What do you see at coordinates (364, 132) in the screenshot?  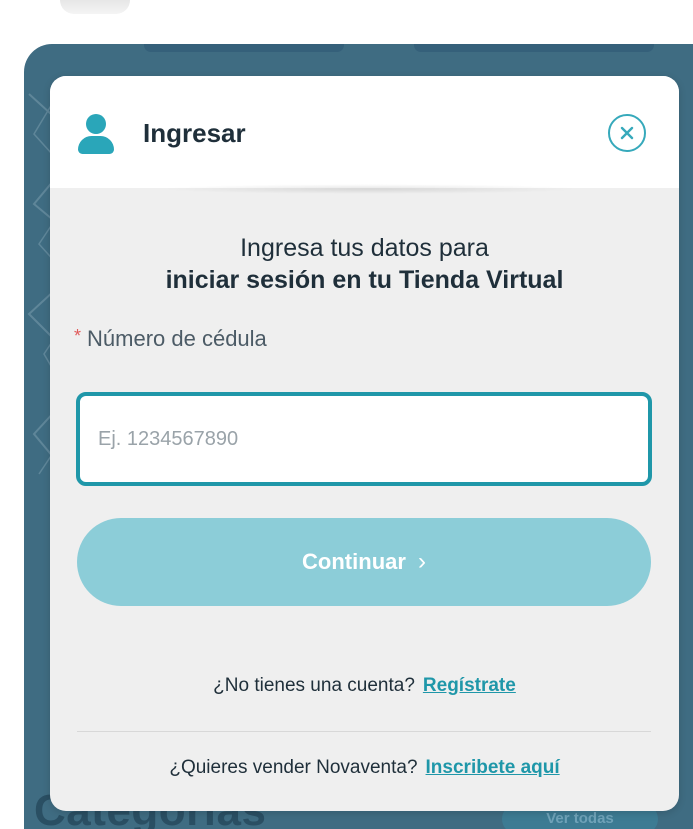 I see `modal-header: Ingresar` at bounding box center [364, 132].